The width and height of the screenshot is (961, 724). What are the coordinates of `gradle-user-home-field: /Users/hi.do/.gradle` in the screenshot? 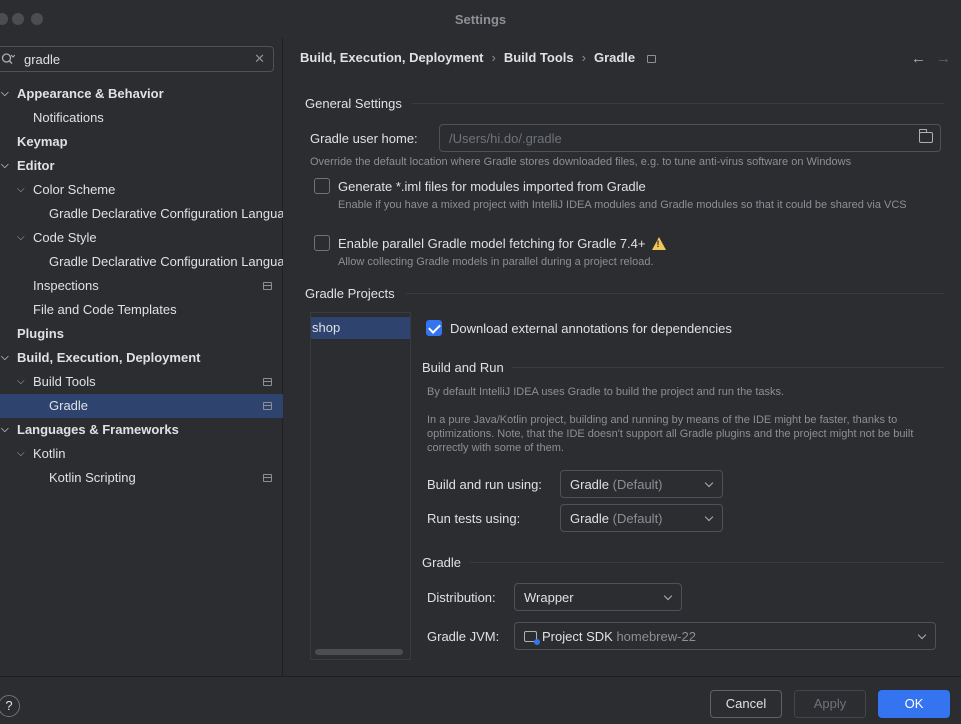 It's located at (690, 138).